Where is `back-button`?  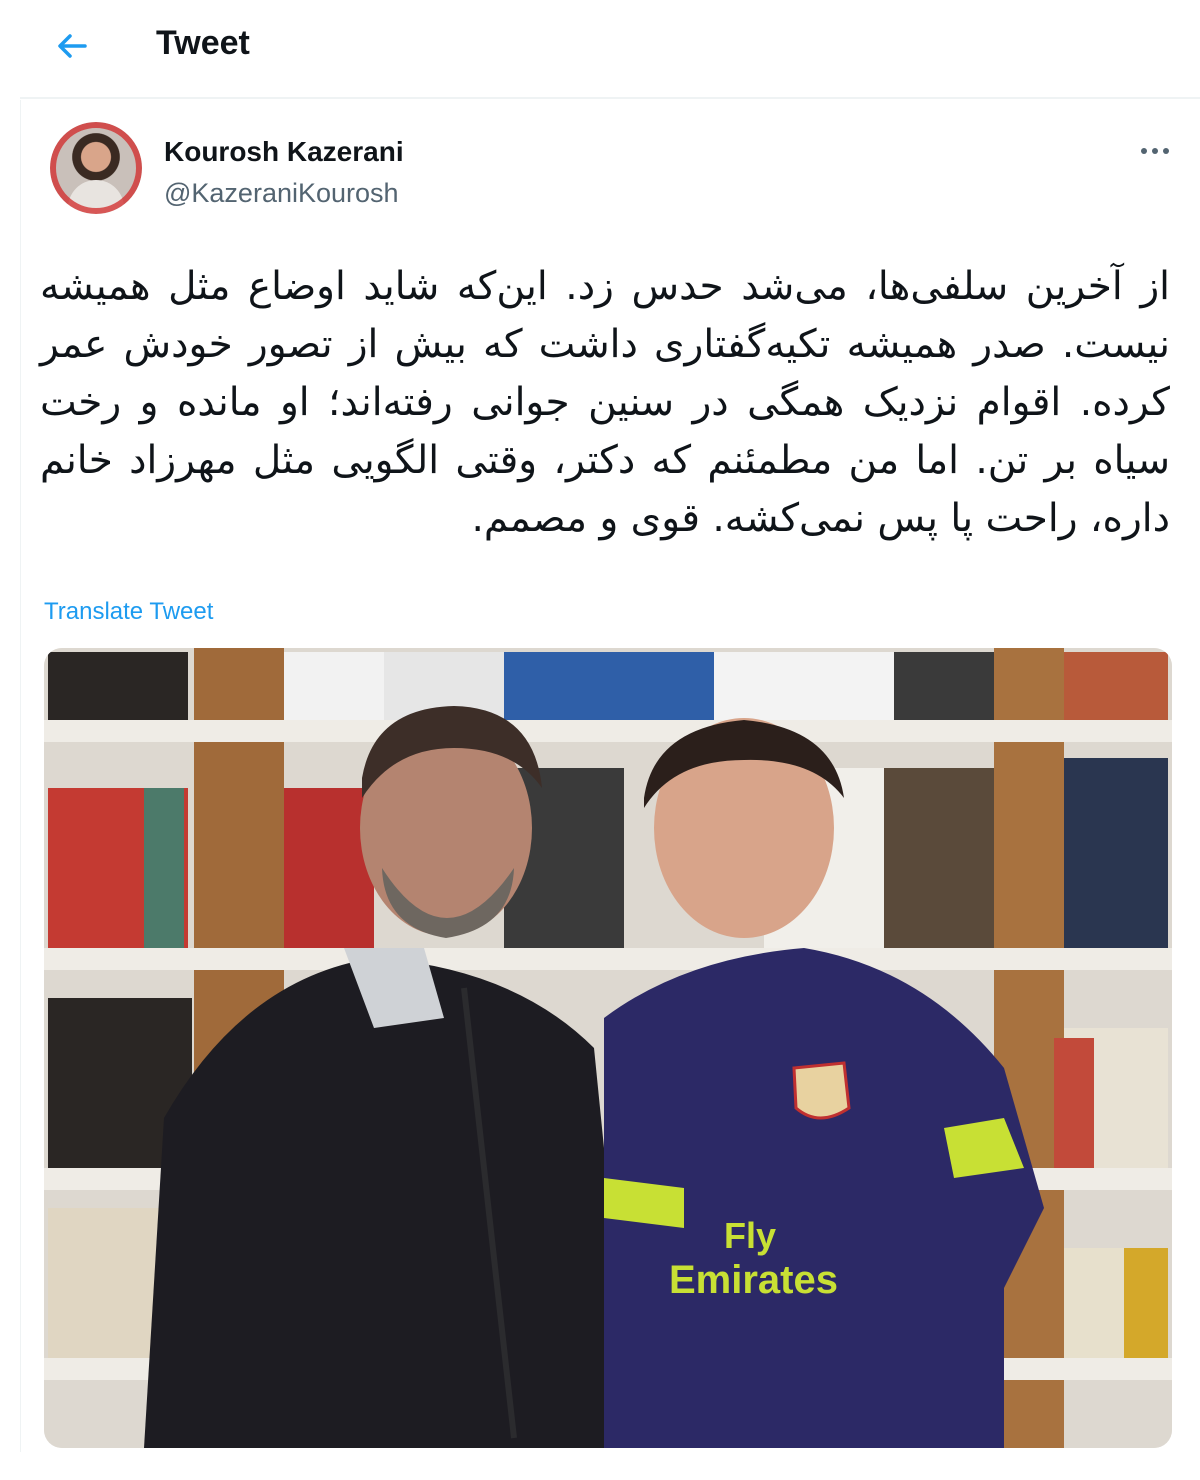 back-button is located at coordinates (72, 46).